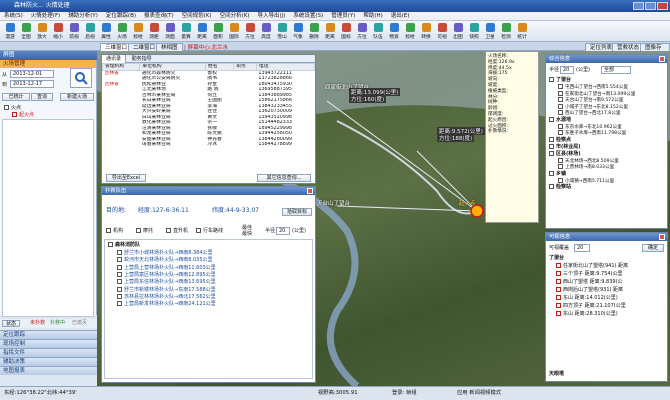 Image resolution: width=670 pixels, height=400 pixels. What do you see at coordinates (586, 167) in the screenshot?
I see `nav-item: 上营林场→南8.033公里` at bounding box center [586, 167].